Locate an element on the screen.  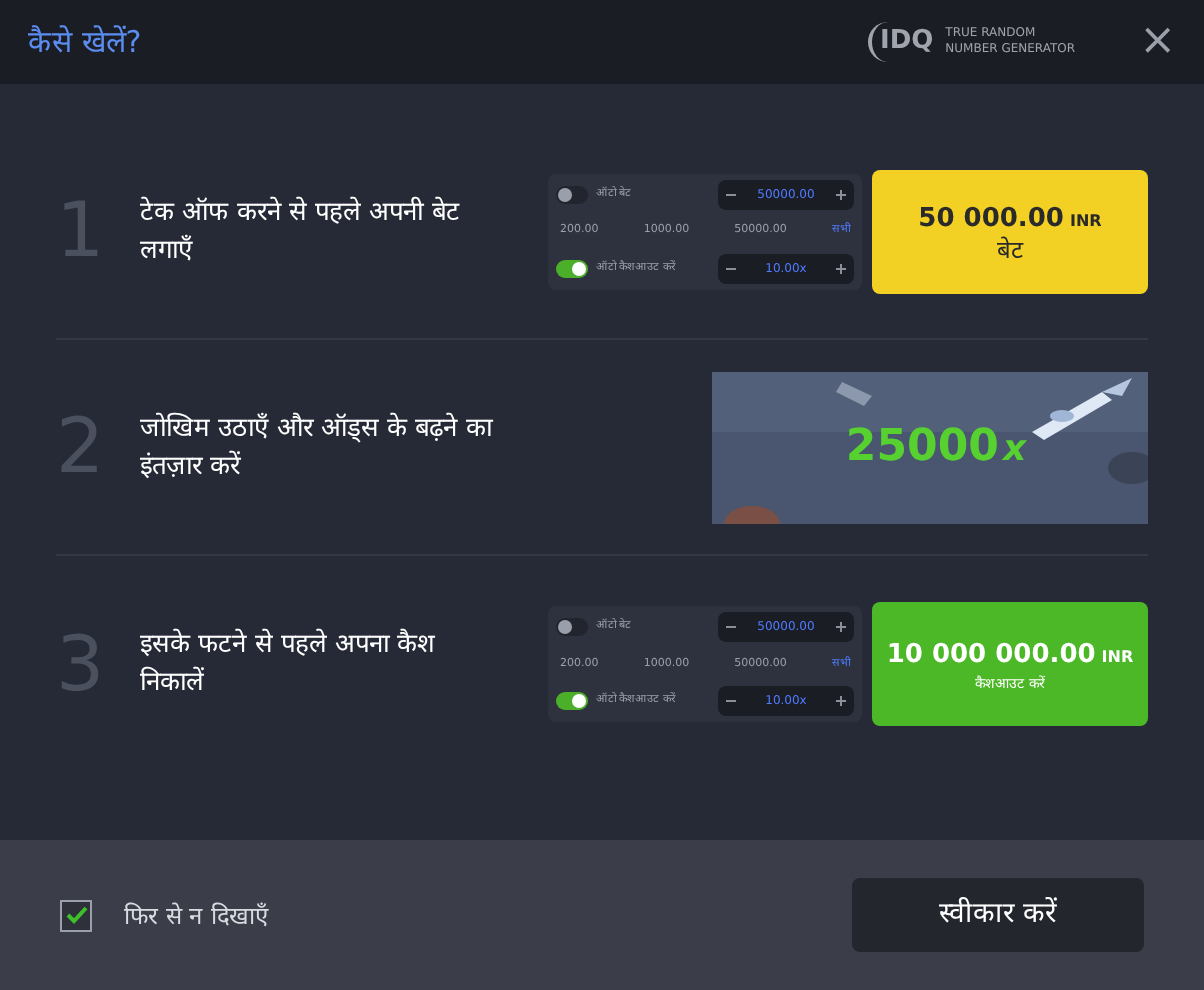
step-text: टेक ऑफ करने से पहले अपनी बेट लगाएँ is located at coordinates (301, 231).